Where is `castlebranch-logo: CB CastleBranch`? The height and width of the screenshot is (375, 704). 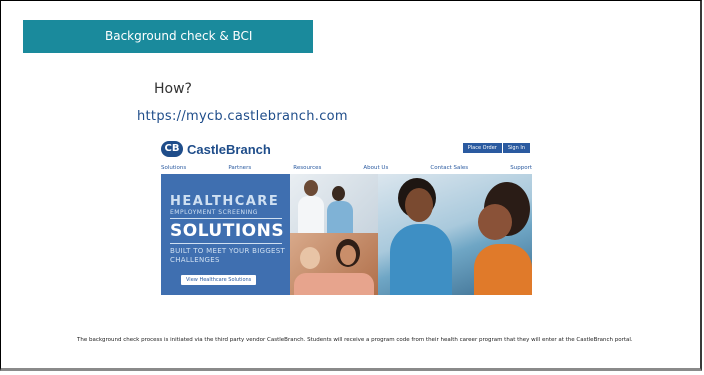
castlebranch-logo: CB CastleBranch is located at coordinates (216, 149).